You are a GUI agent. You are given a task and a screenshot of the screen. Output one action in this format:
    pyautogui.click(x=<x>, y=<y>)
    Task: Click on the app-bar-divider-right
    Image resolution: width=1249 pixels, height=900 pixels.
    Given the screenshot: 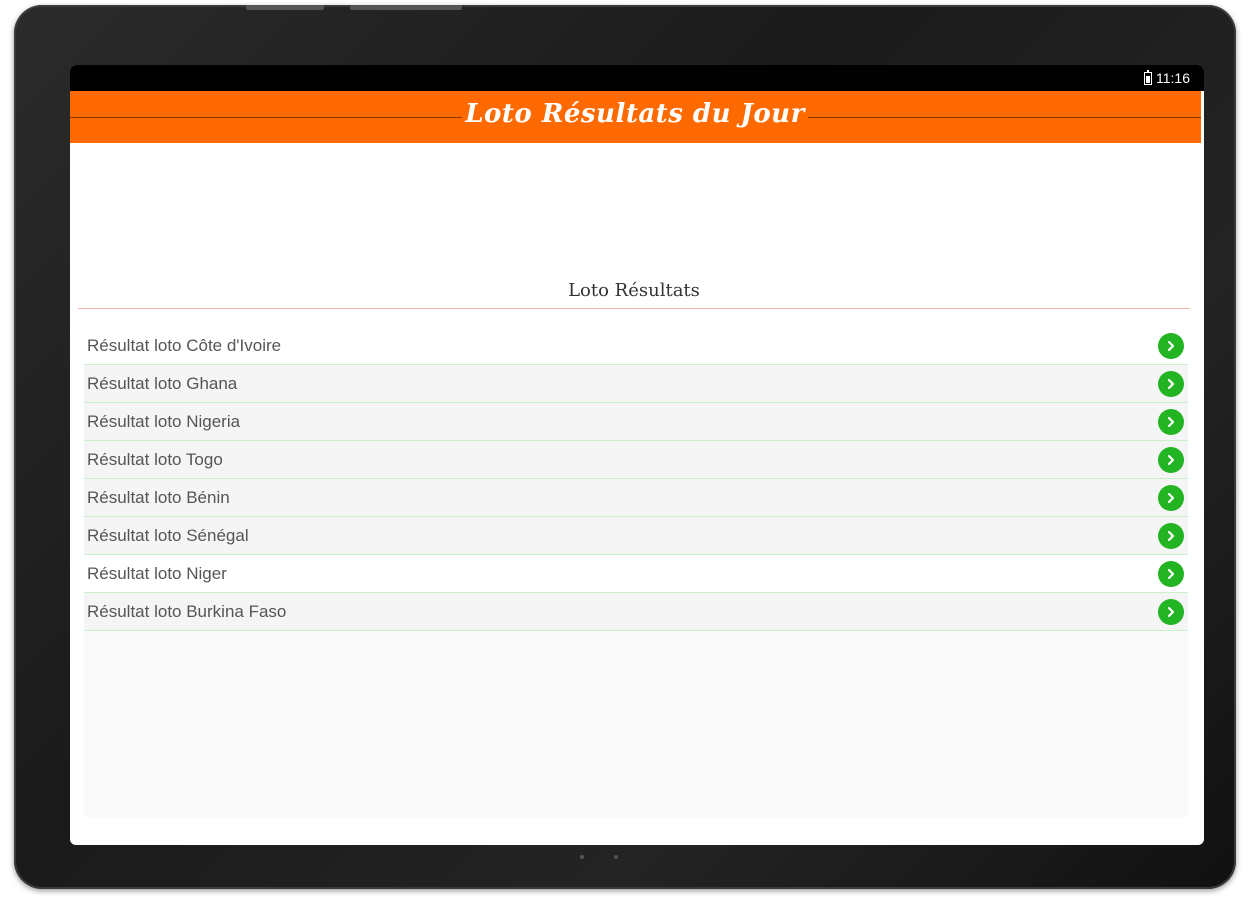 What is the action you would take?
    pyautogui.click(x=1004, y=117)
    